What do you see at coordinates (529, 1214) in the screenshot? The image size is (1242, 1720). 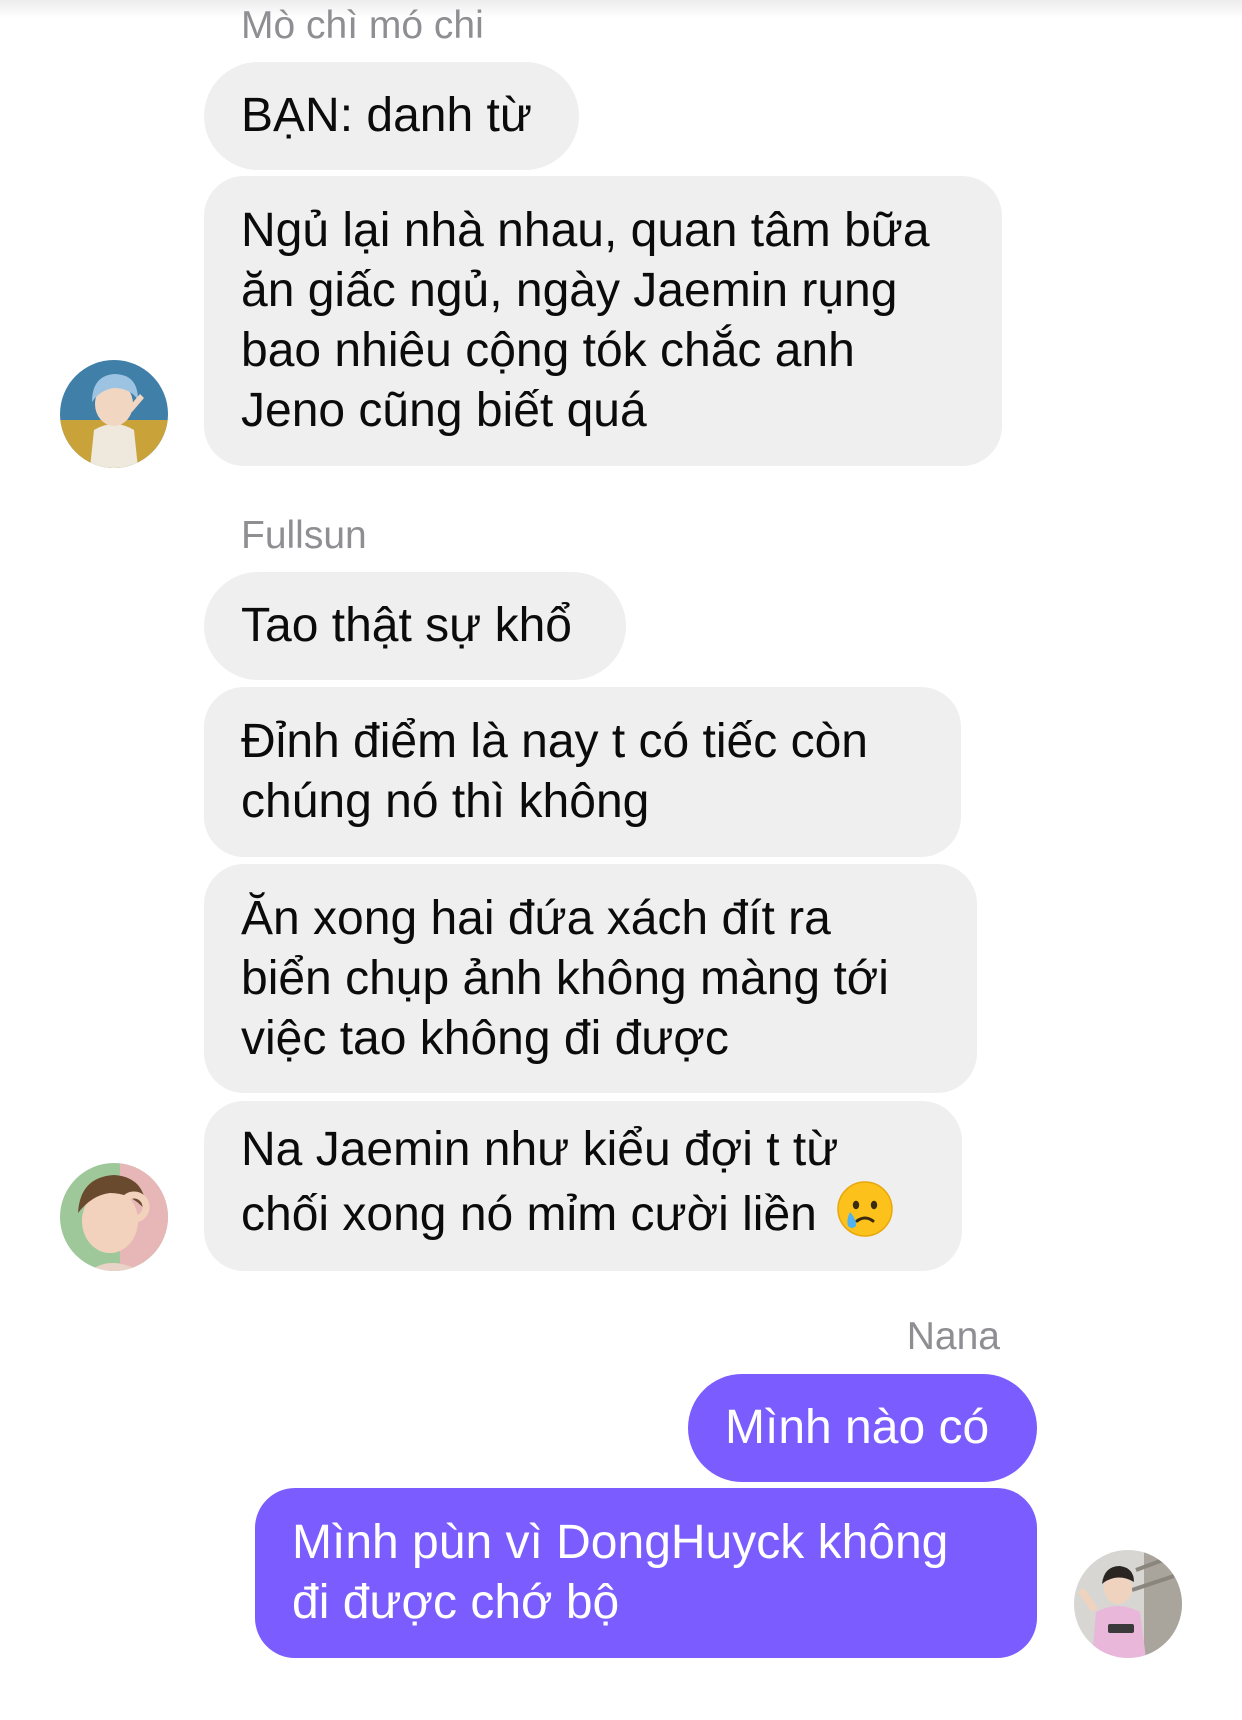 I see `message-line-text: chối xong nó mỉm cười liền` at bounding box center [529, 1214].